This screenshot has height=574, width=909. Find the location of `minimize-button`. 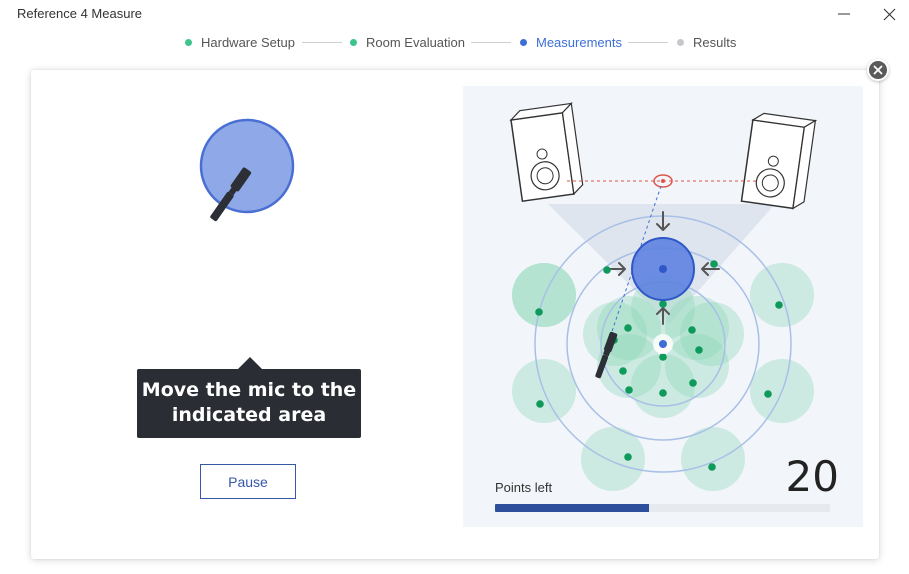

minimize-button is located at coordinates (844, 15).